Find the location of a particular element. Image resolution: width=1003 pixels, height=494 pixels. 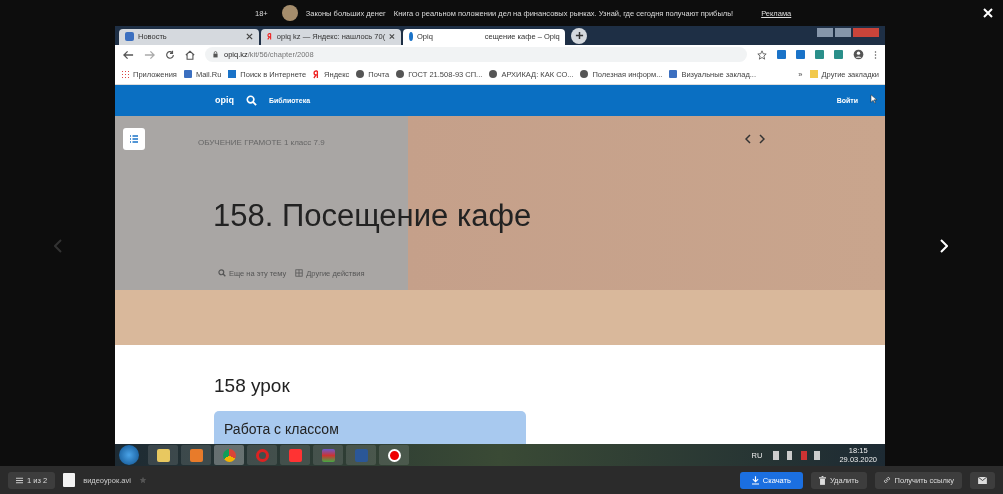

new-tab-button is located at coordinates (579, 35).